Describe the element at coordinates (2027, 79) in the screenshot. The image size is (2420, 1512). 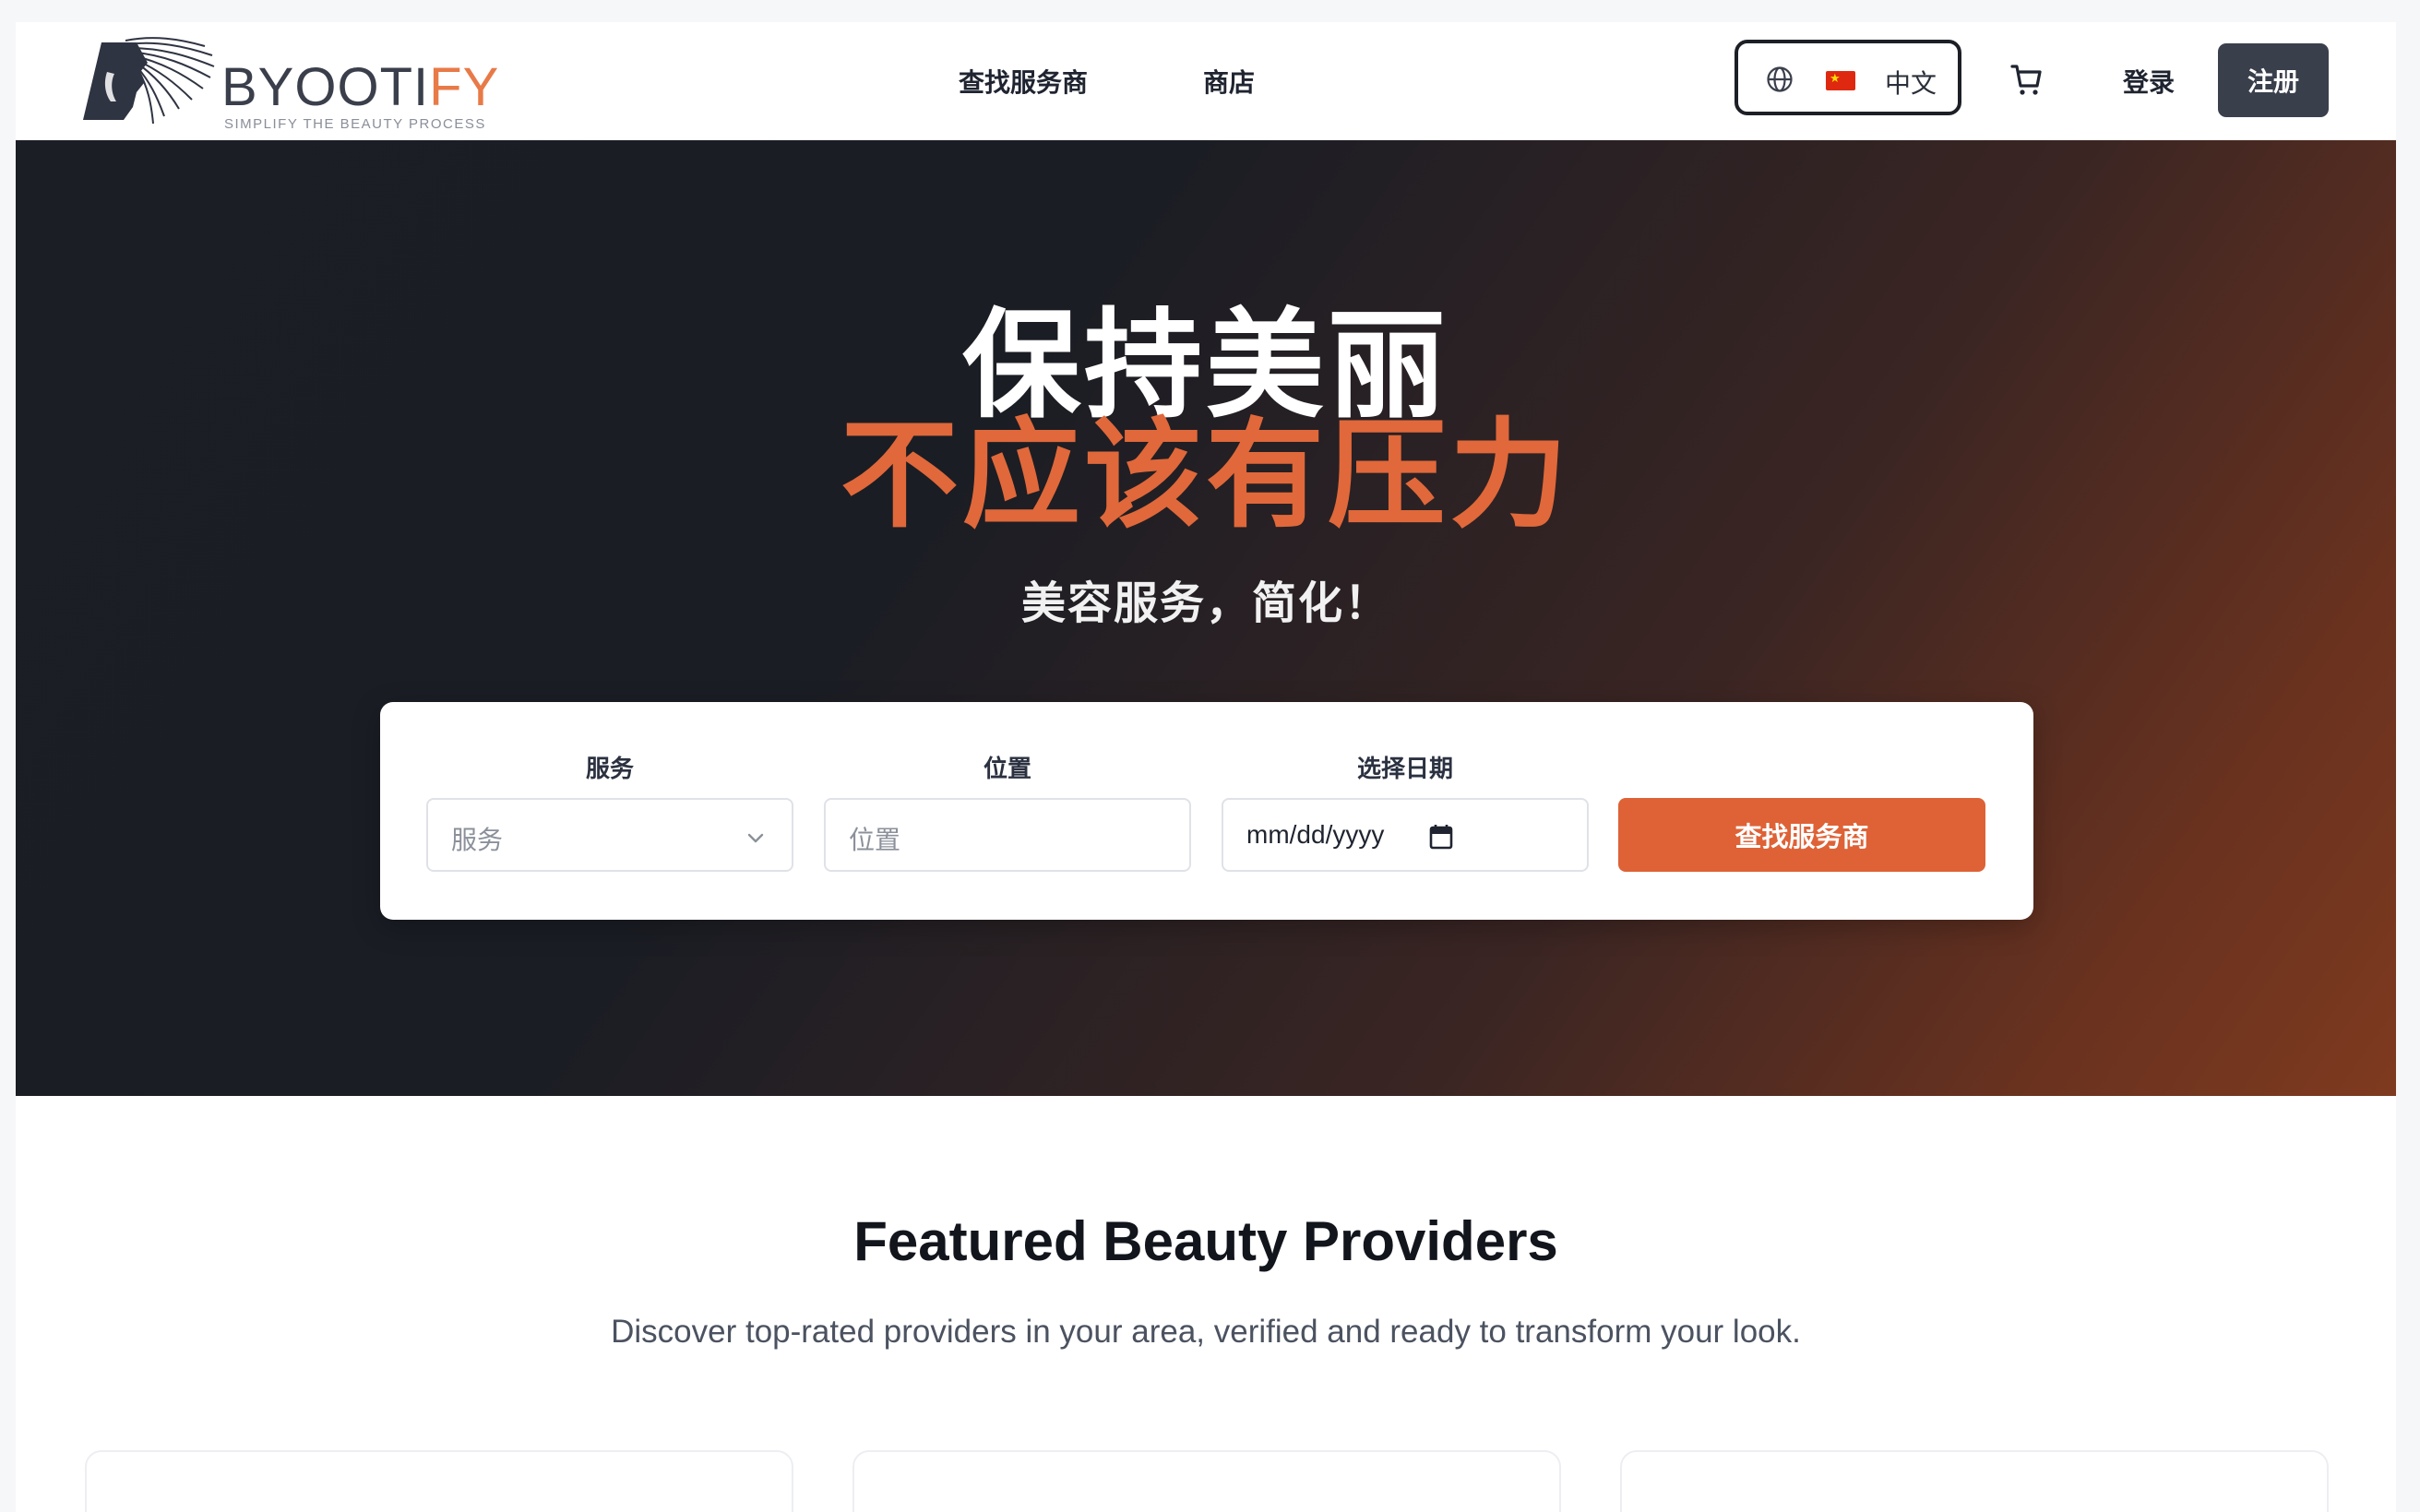
I see `cart-icon` at that location.